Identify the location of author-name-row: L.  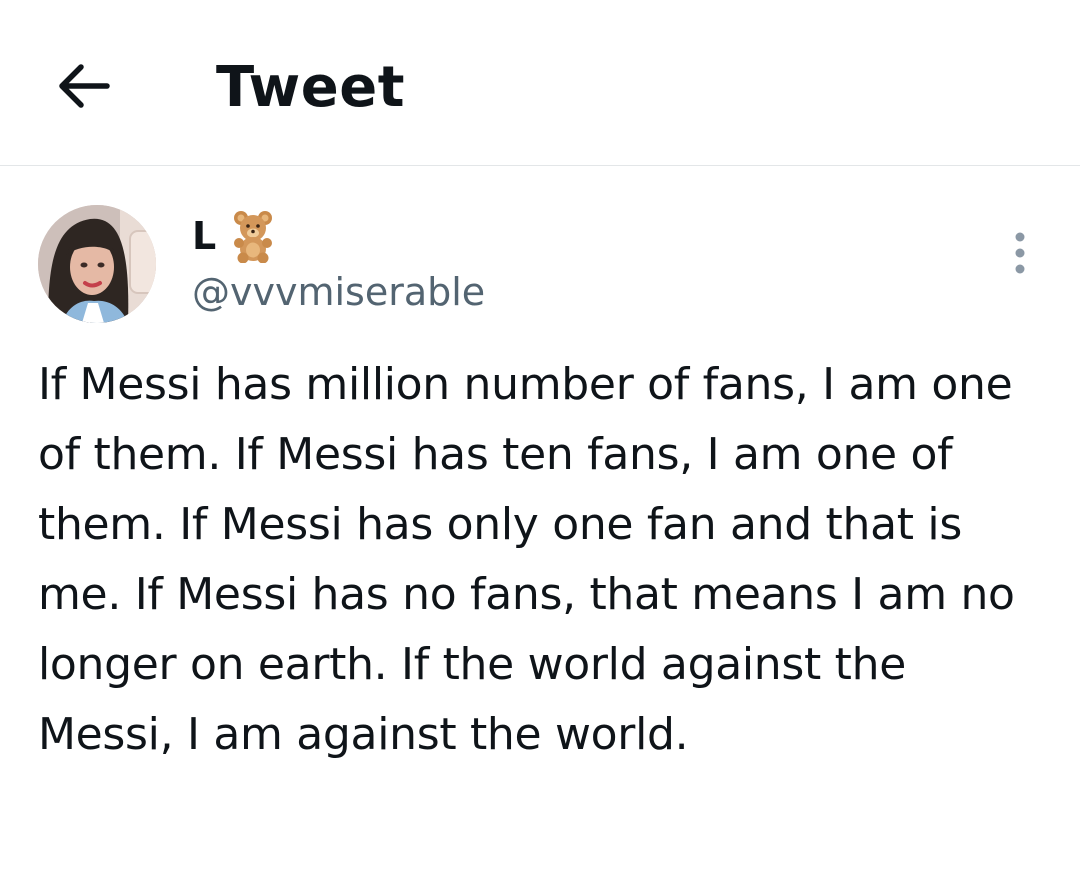
(234, 236).